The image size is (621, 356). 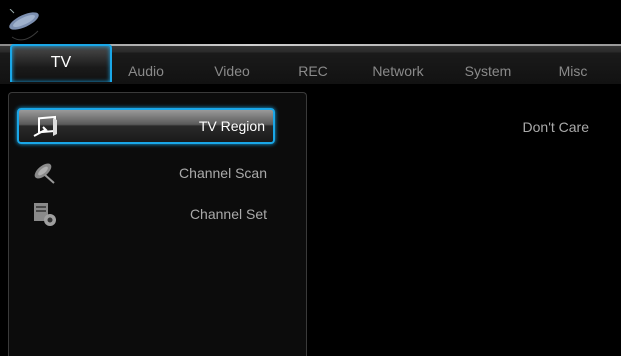 What do you see at coordinates (44, 173) in the screenshot?
I see `satellite-dish-icon` at bounding box center [44, 173].